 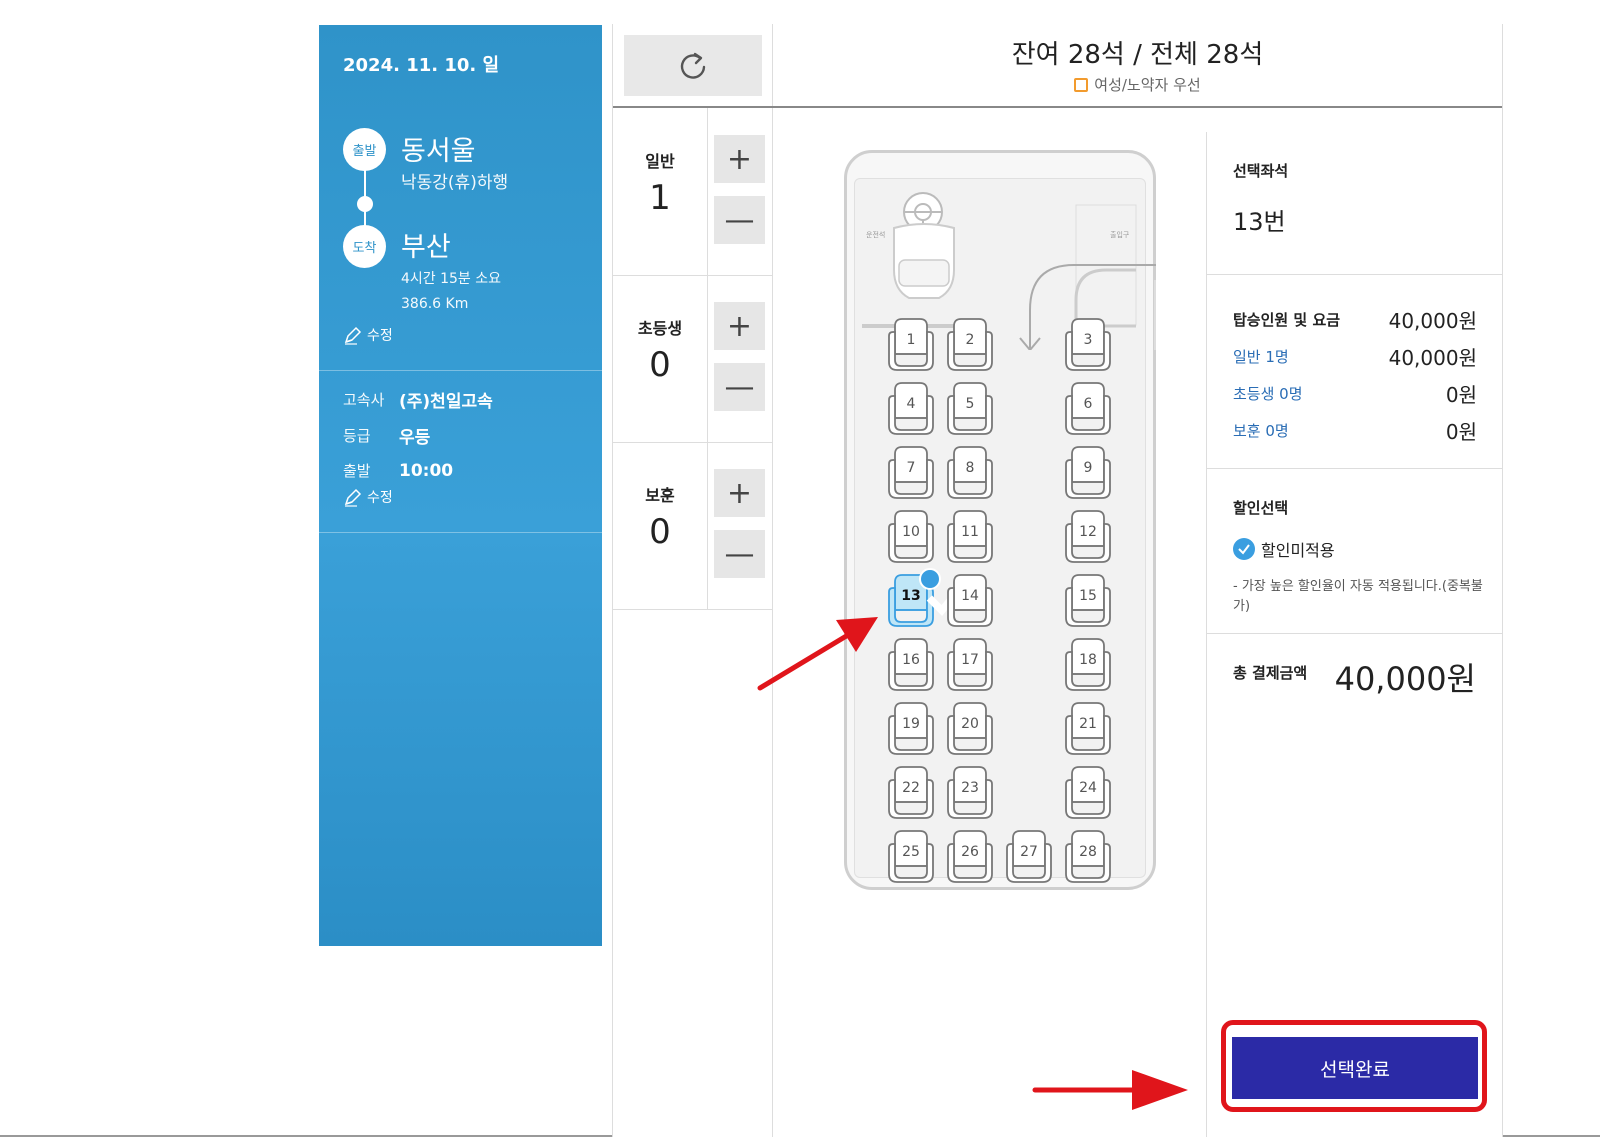 I want to click on seat-number: 17, so click(x=970, y=660).